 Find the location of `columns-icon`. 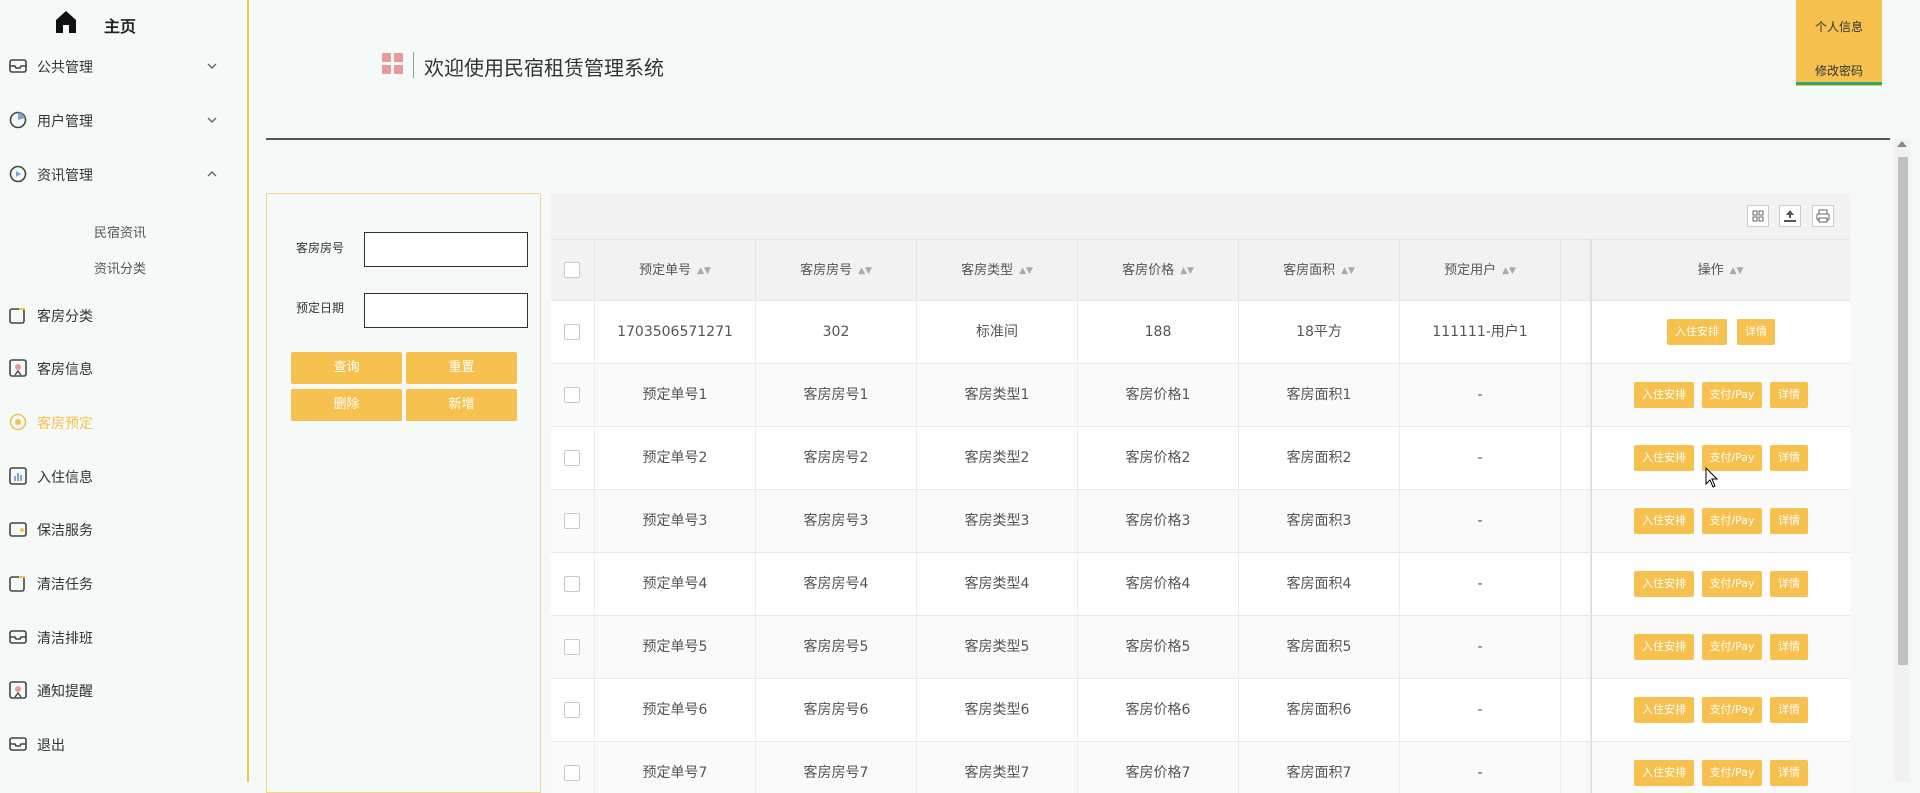

columns-icon is located at coordinates (1758, 216).